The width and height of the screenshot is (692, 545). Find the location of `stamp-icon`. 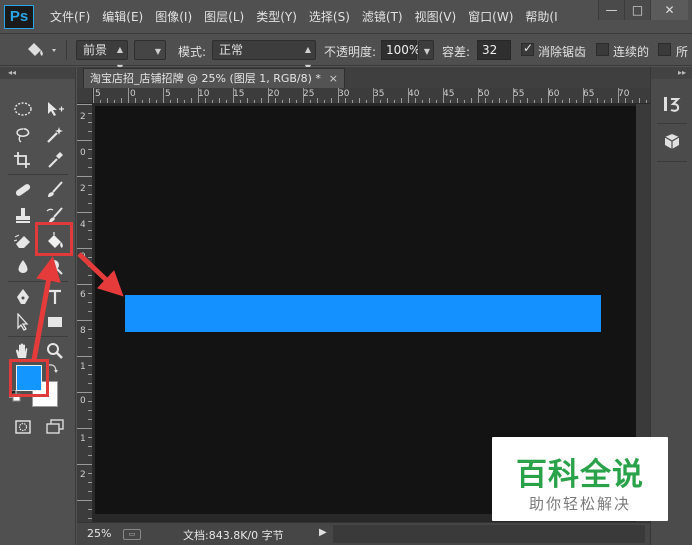

stamp-icon is located at coordinates (23, 215).